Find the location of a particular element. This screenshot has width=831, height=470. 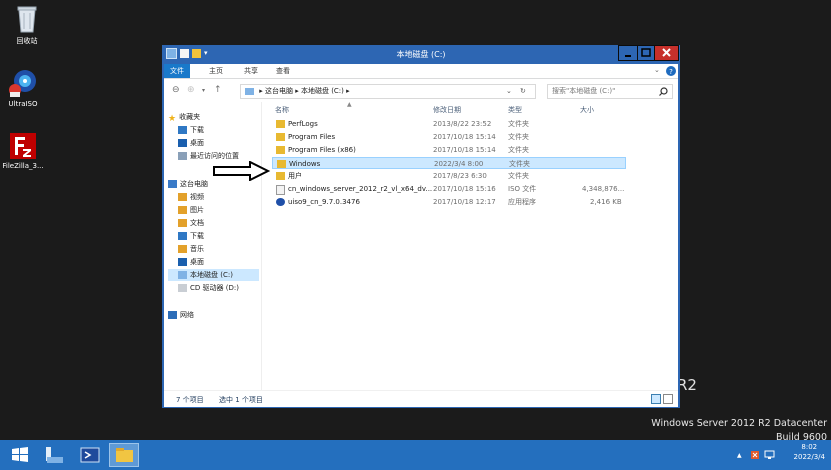

nav-downloads-pc: 下载 is located at coordinates (191, 236).